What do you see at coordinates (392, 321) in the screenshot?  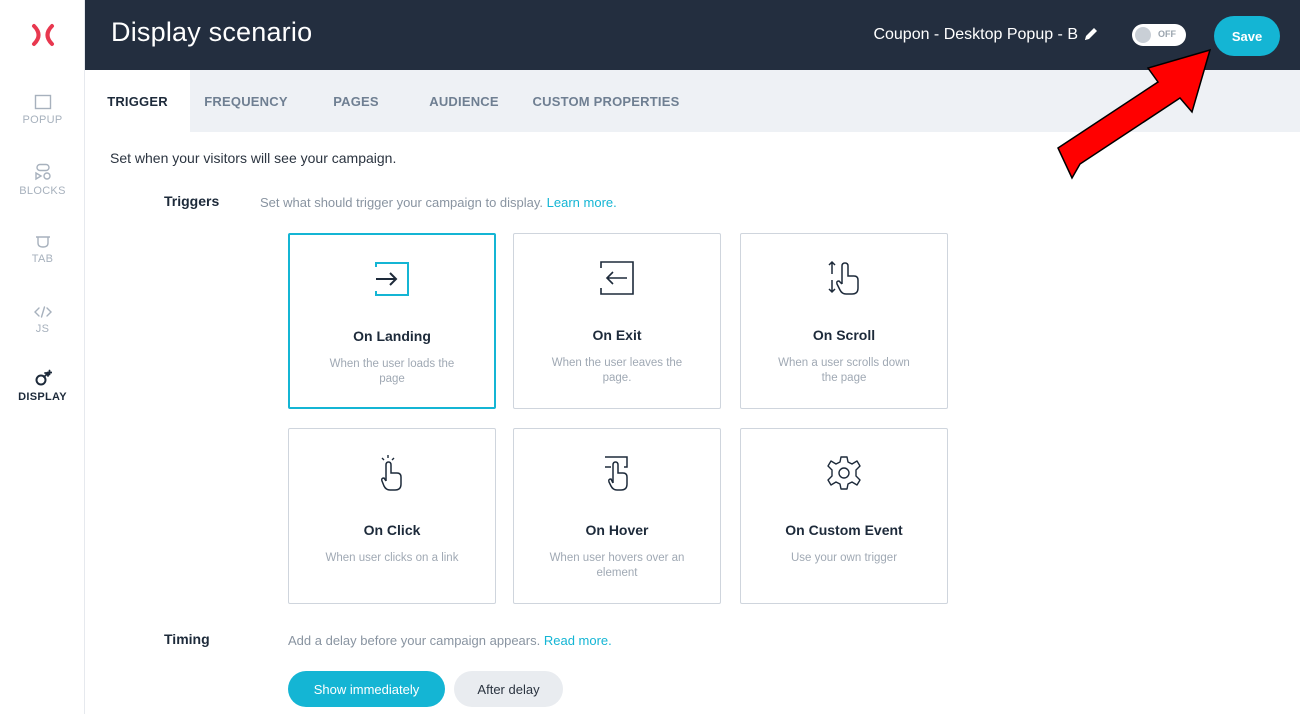 I see `trigger-card-on-landing: On Landing When the user loads the page` at bounding box center [392, 321].